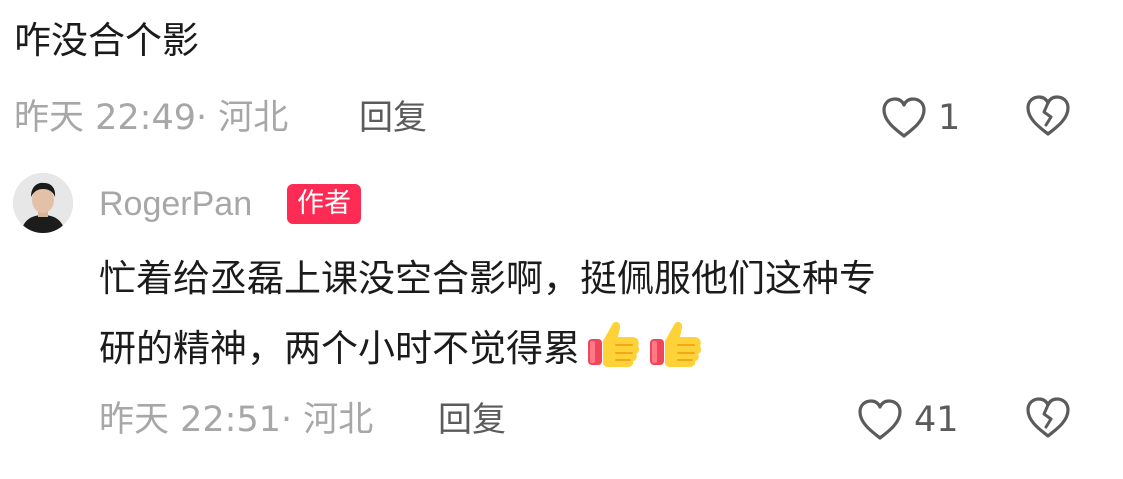 The height and width of the screenshot is (479, 1123). What do you see at coordinates (190, 420) in the screenshot?
I see `reply-time: 昨天 22:51` at bounding box center [190, 420].